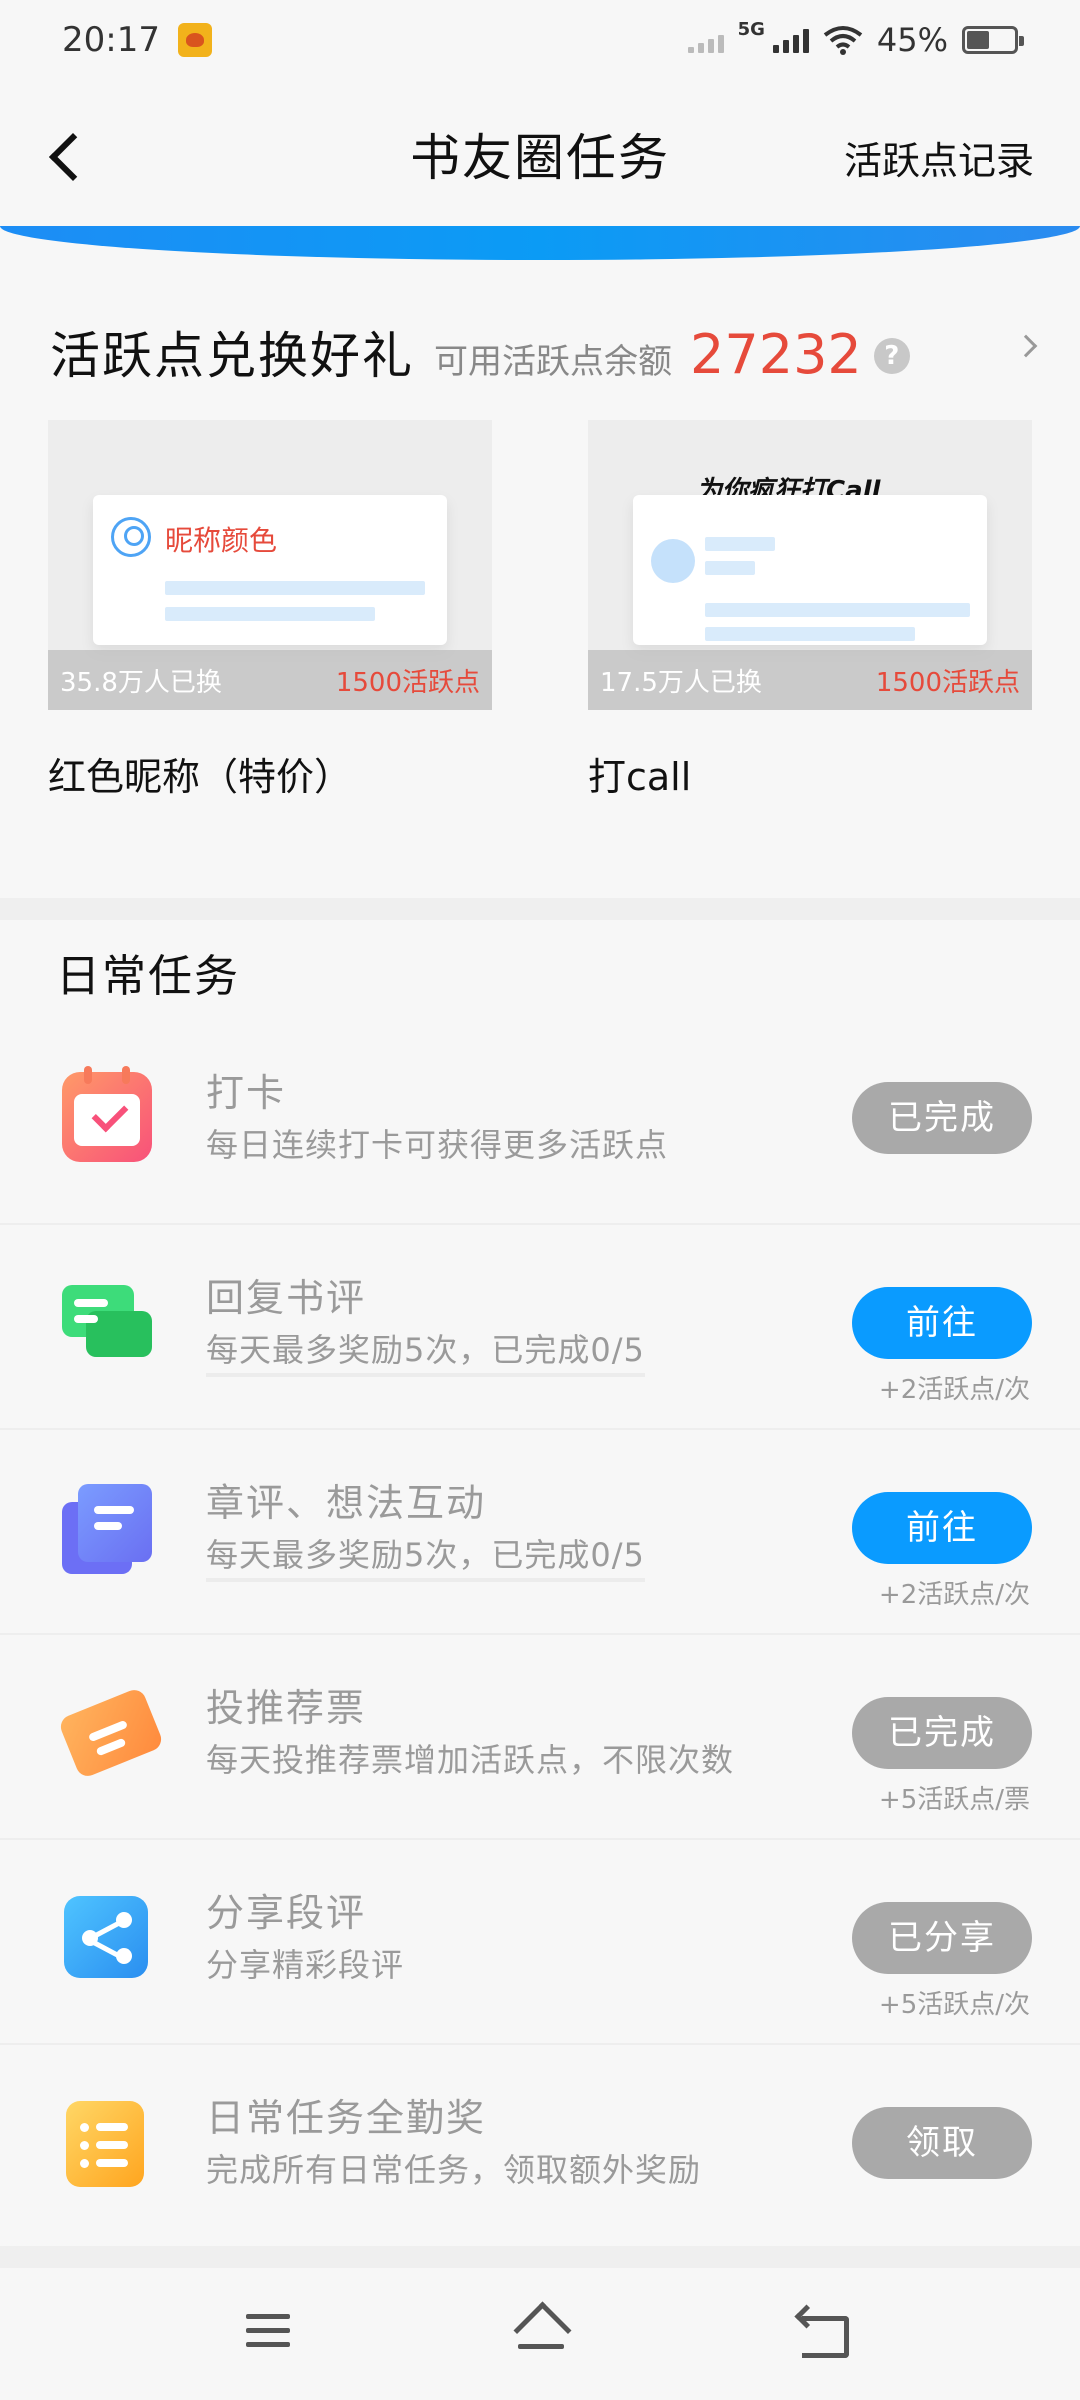 This screenshot has height=2400, width=1080. I want to click on gift-preview: 昵称颜色 35.8万人已换 1500活跃点, so click(270, 565).